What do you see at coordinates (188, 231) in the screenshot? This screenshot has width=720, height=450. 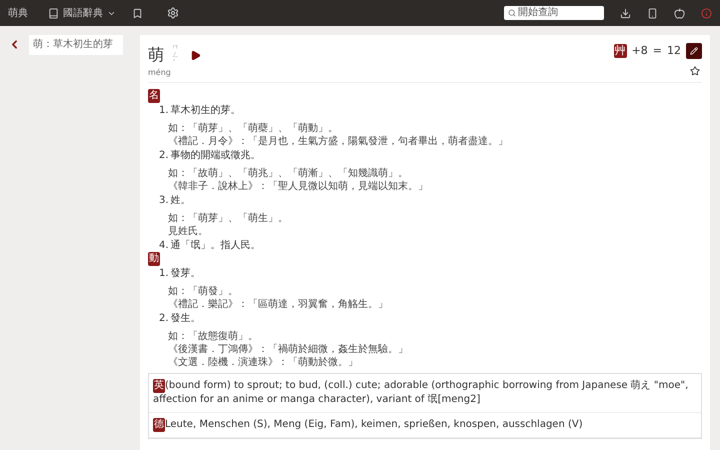 I see `example-sentence: 見姓氏。` at bounding box center [188, 231].